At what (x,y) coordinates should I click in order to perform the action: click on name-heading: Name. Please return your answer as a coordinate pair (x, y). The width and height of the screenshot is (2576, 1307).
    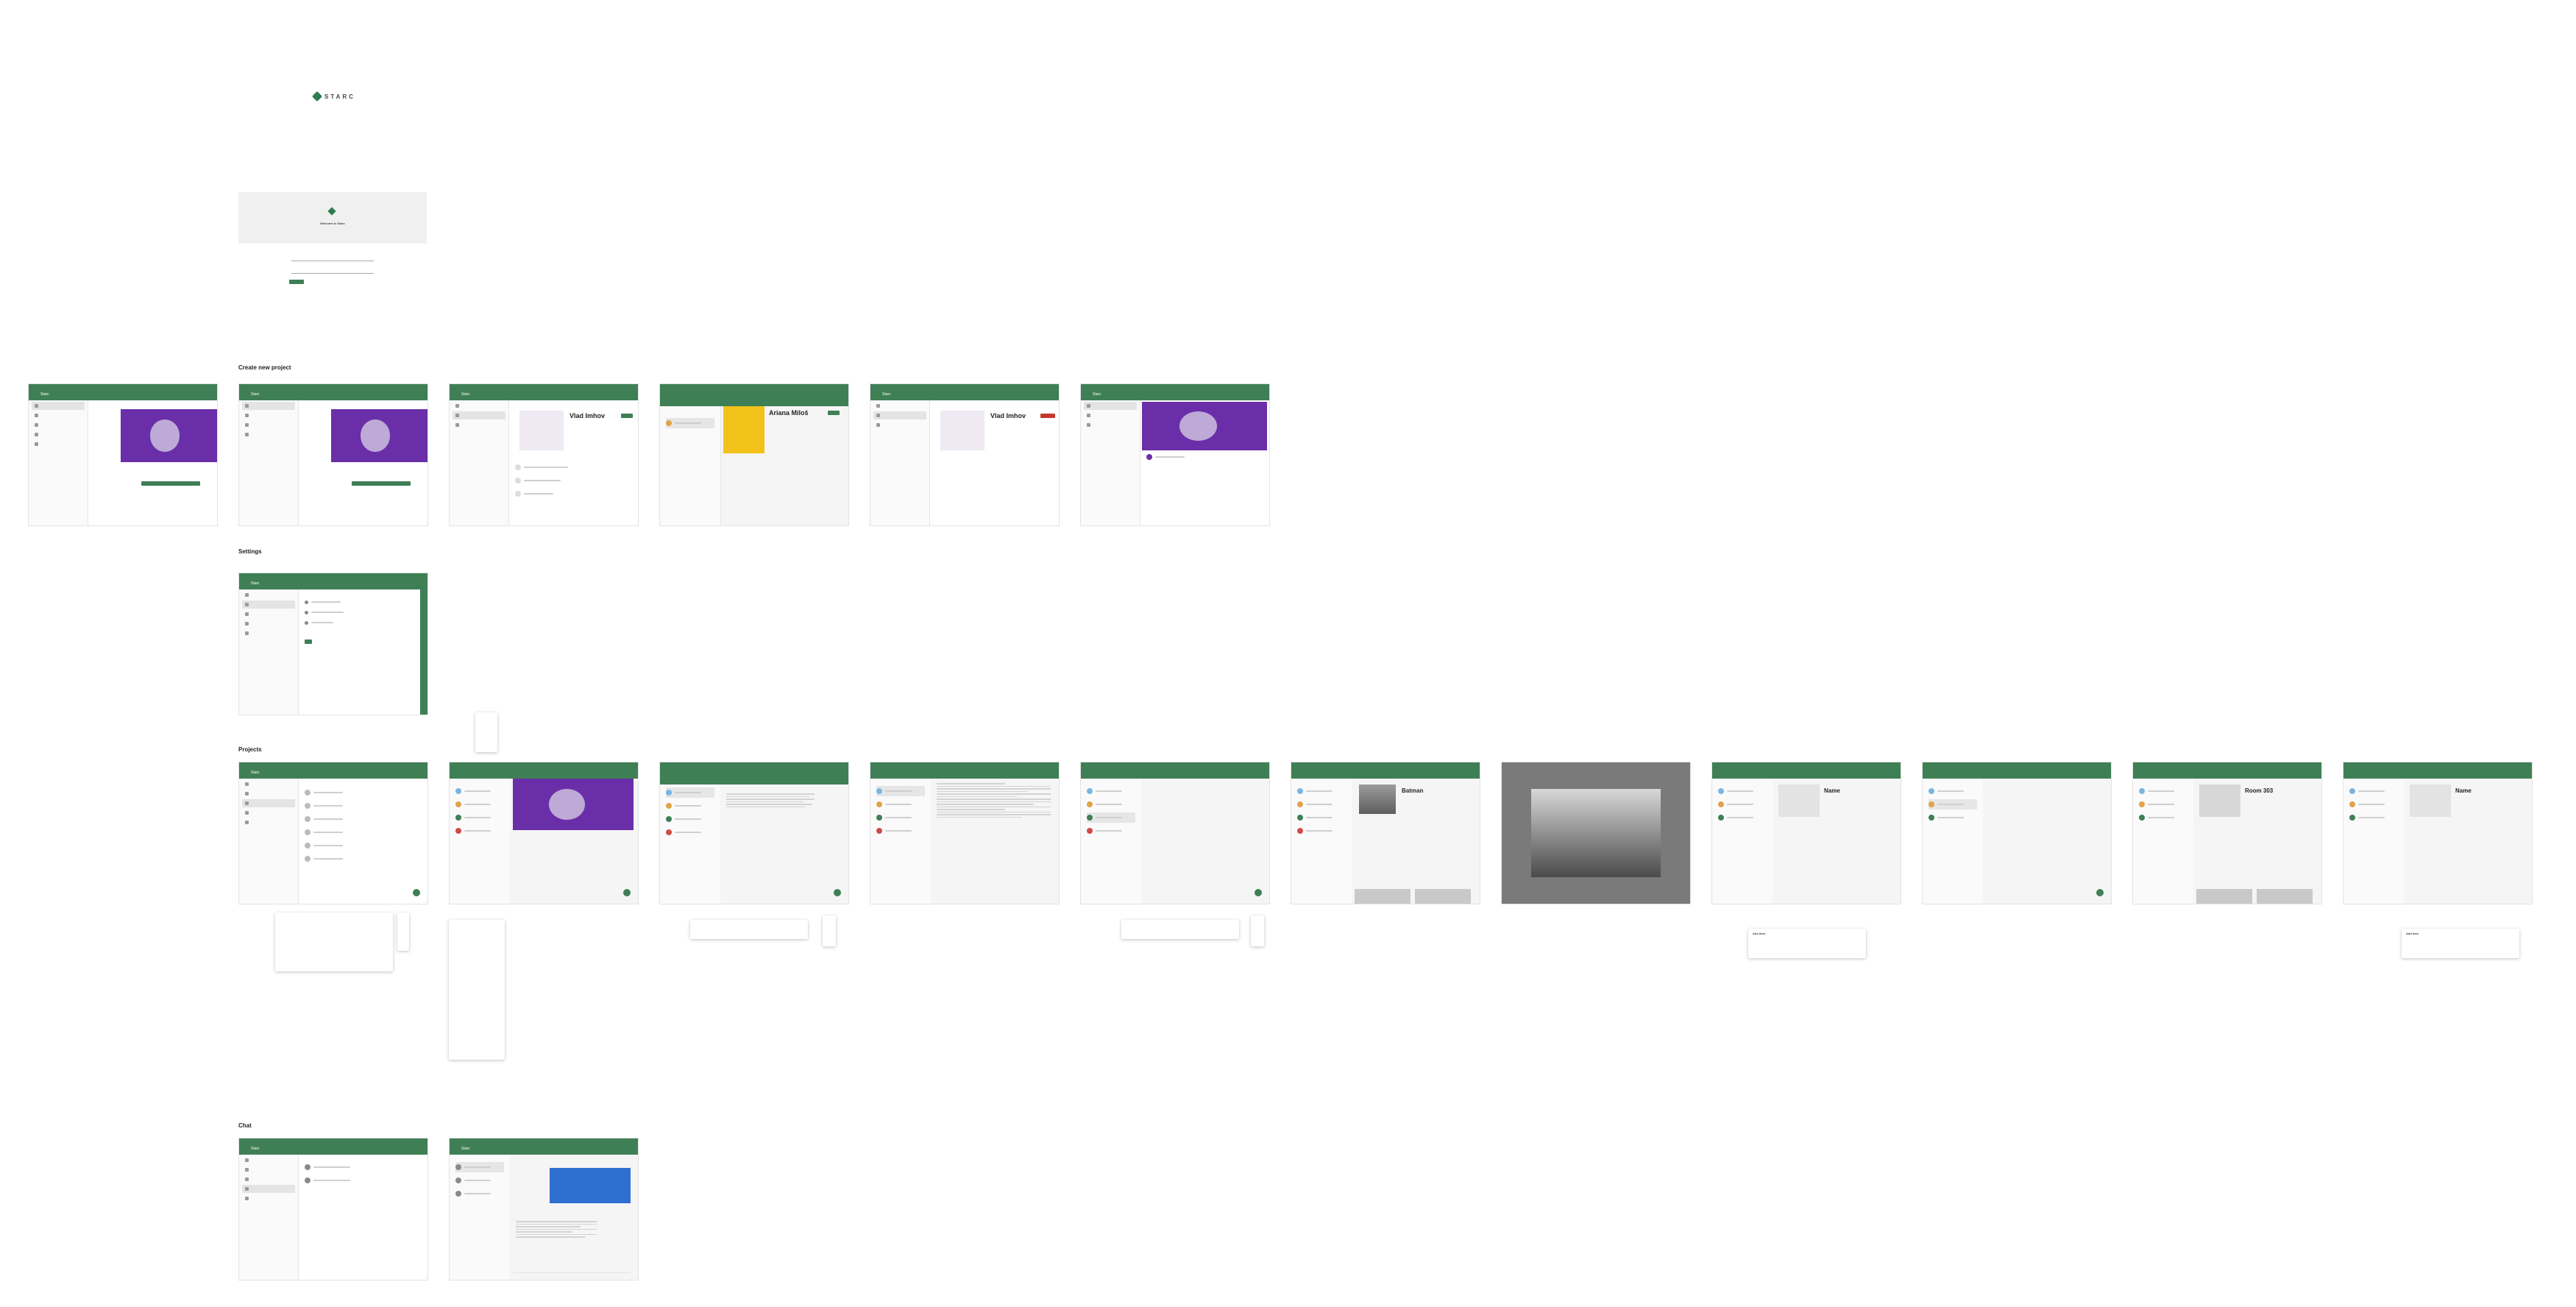
    Looking at the image, I should click on (2463, 790).